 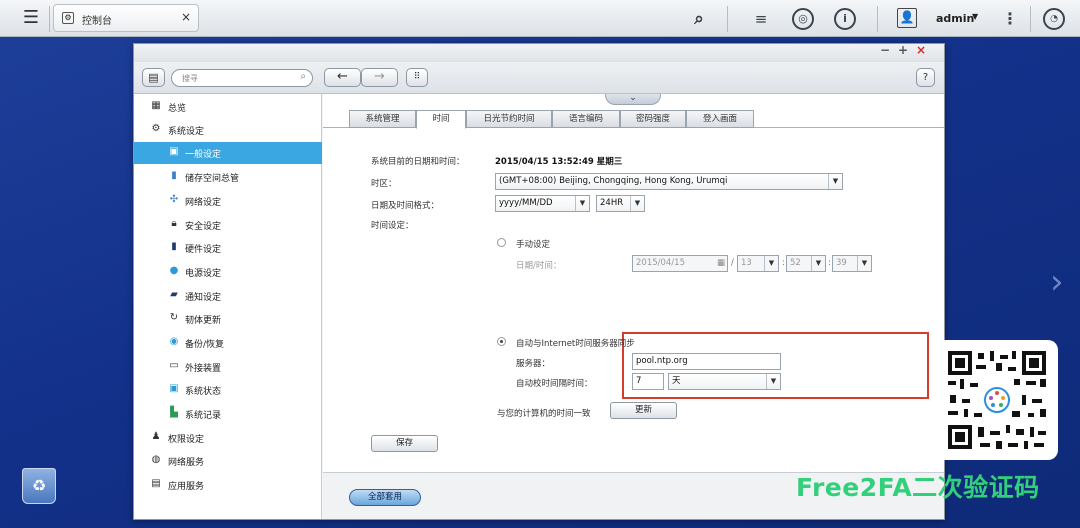 What do you see at coordinates (203, 392) in the screenshot?
I see `sidebar-item-label: 系统状态` at bounding box center [203, 392].